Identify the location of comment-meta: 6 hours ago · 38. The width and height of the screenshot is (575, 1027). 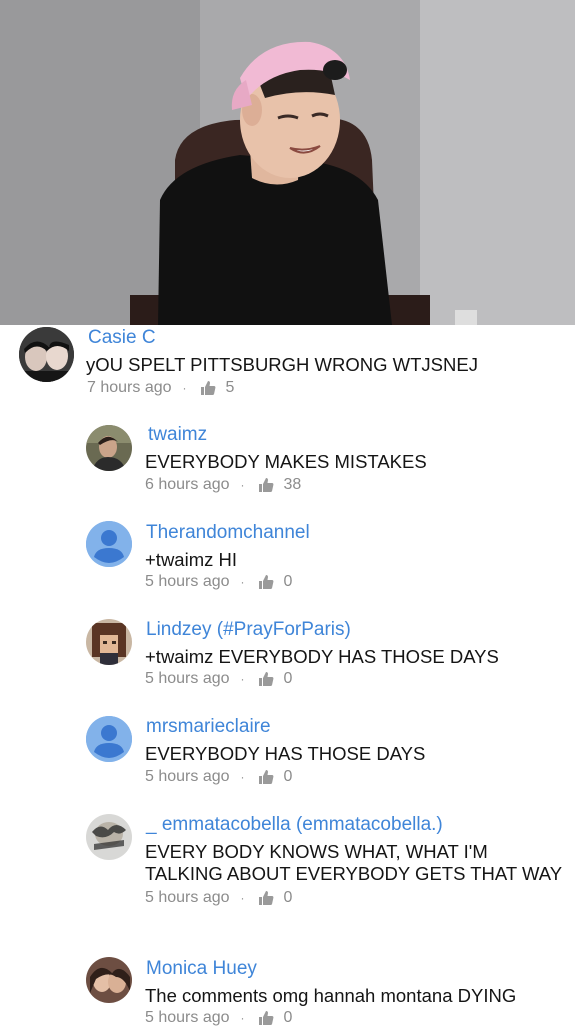
(223, 485).